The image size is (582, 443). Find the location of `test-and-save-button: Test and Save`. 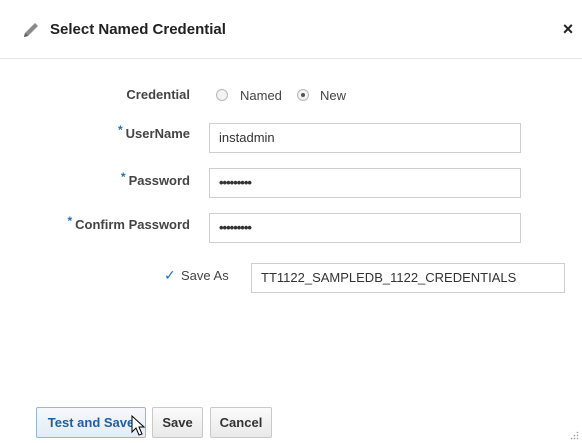

test-and-save-button: Test and Save is located at coordinates (91, 422).